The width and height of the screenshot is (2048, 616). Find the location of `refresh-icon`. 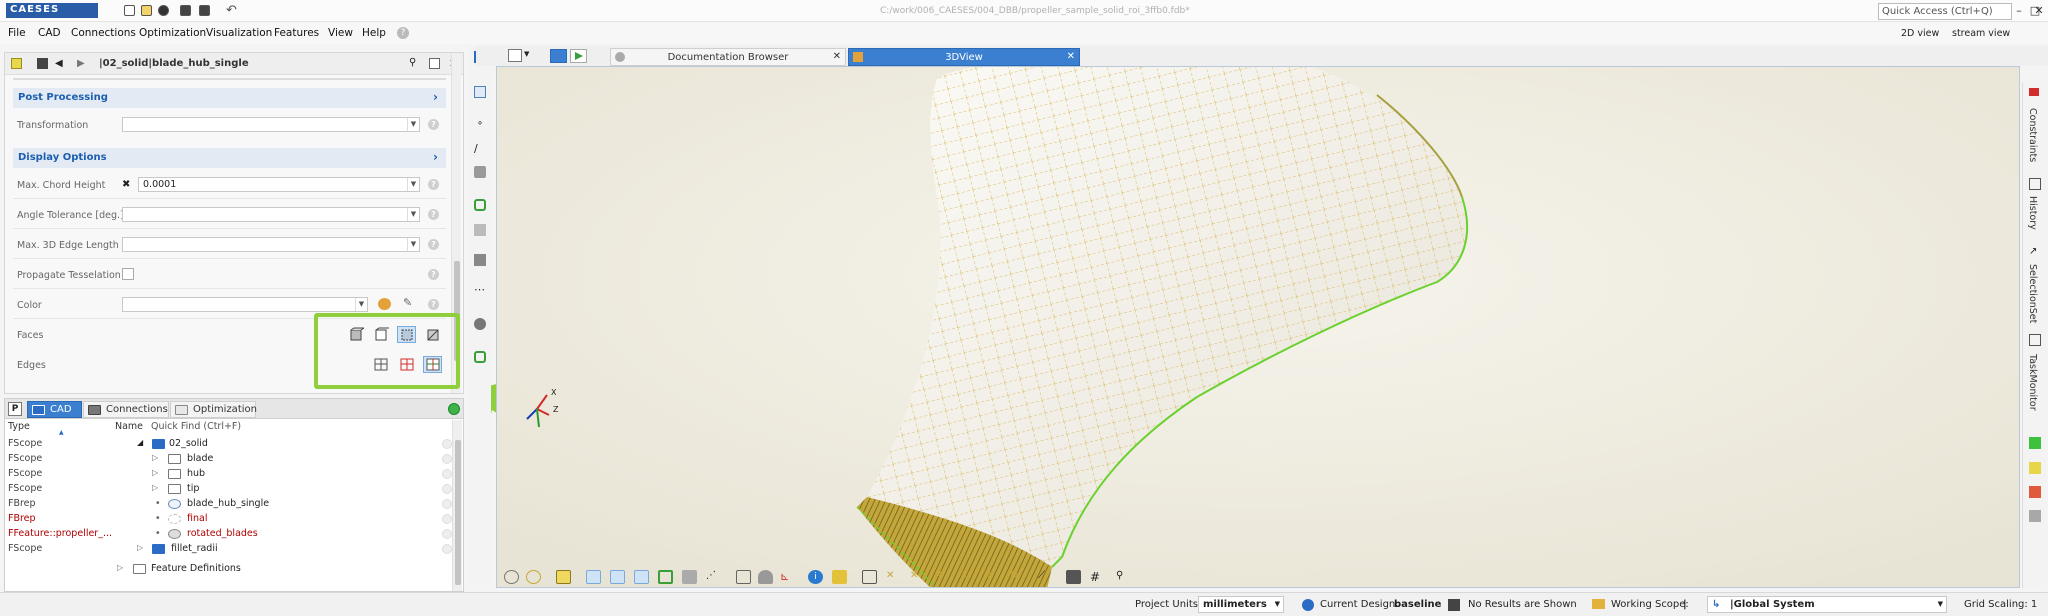

refresh-icon is located at coordinates (454, 409).